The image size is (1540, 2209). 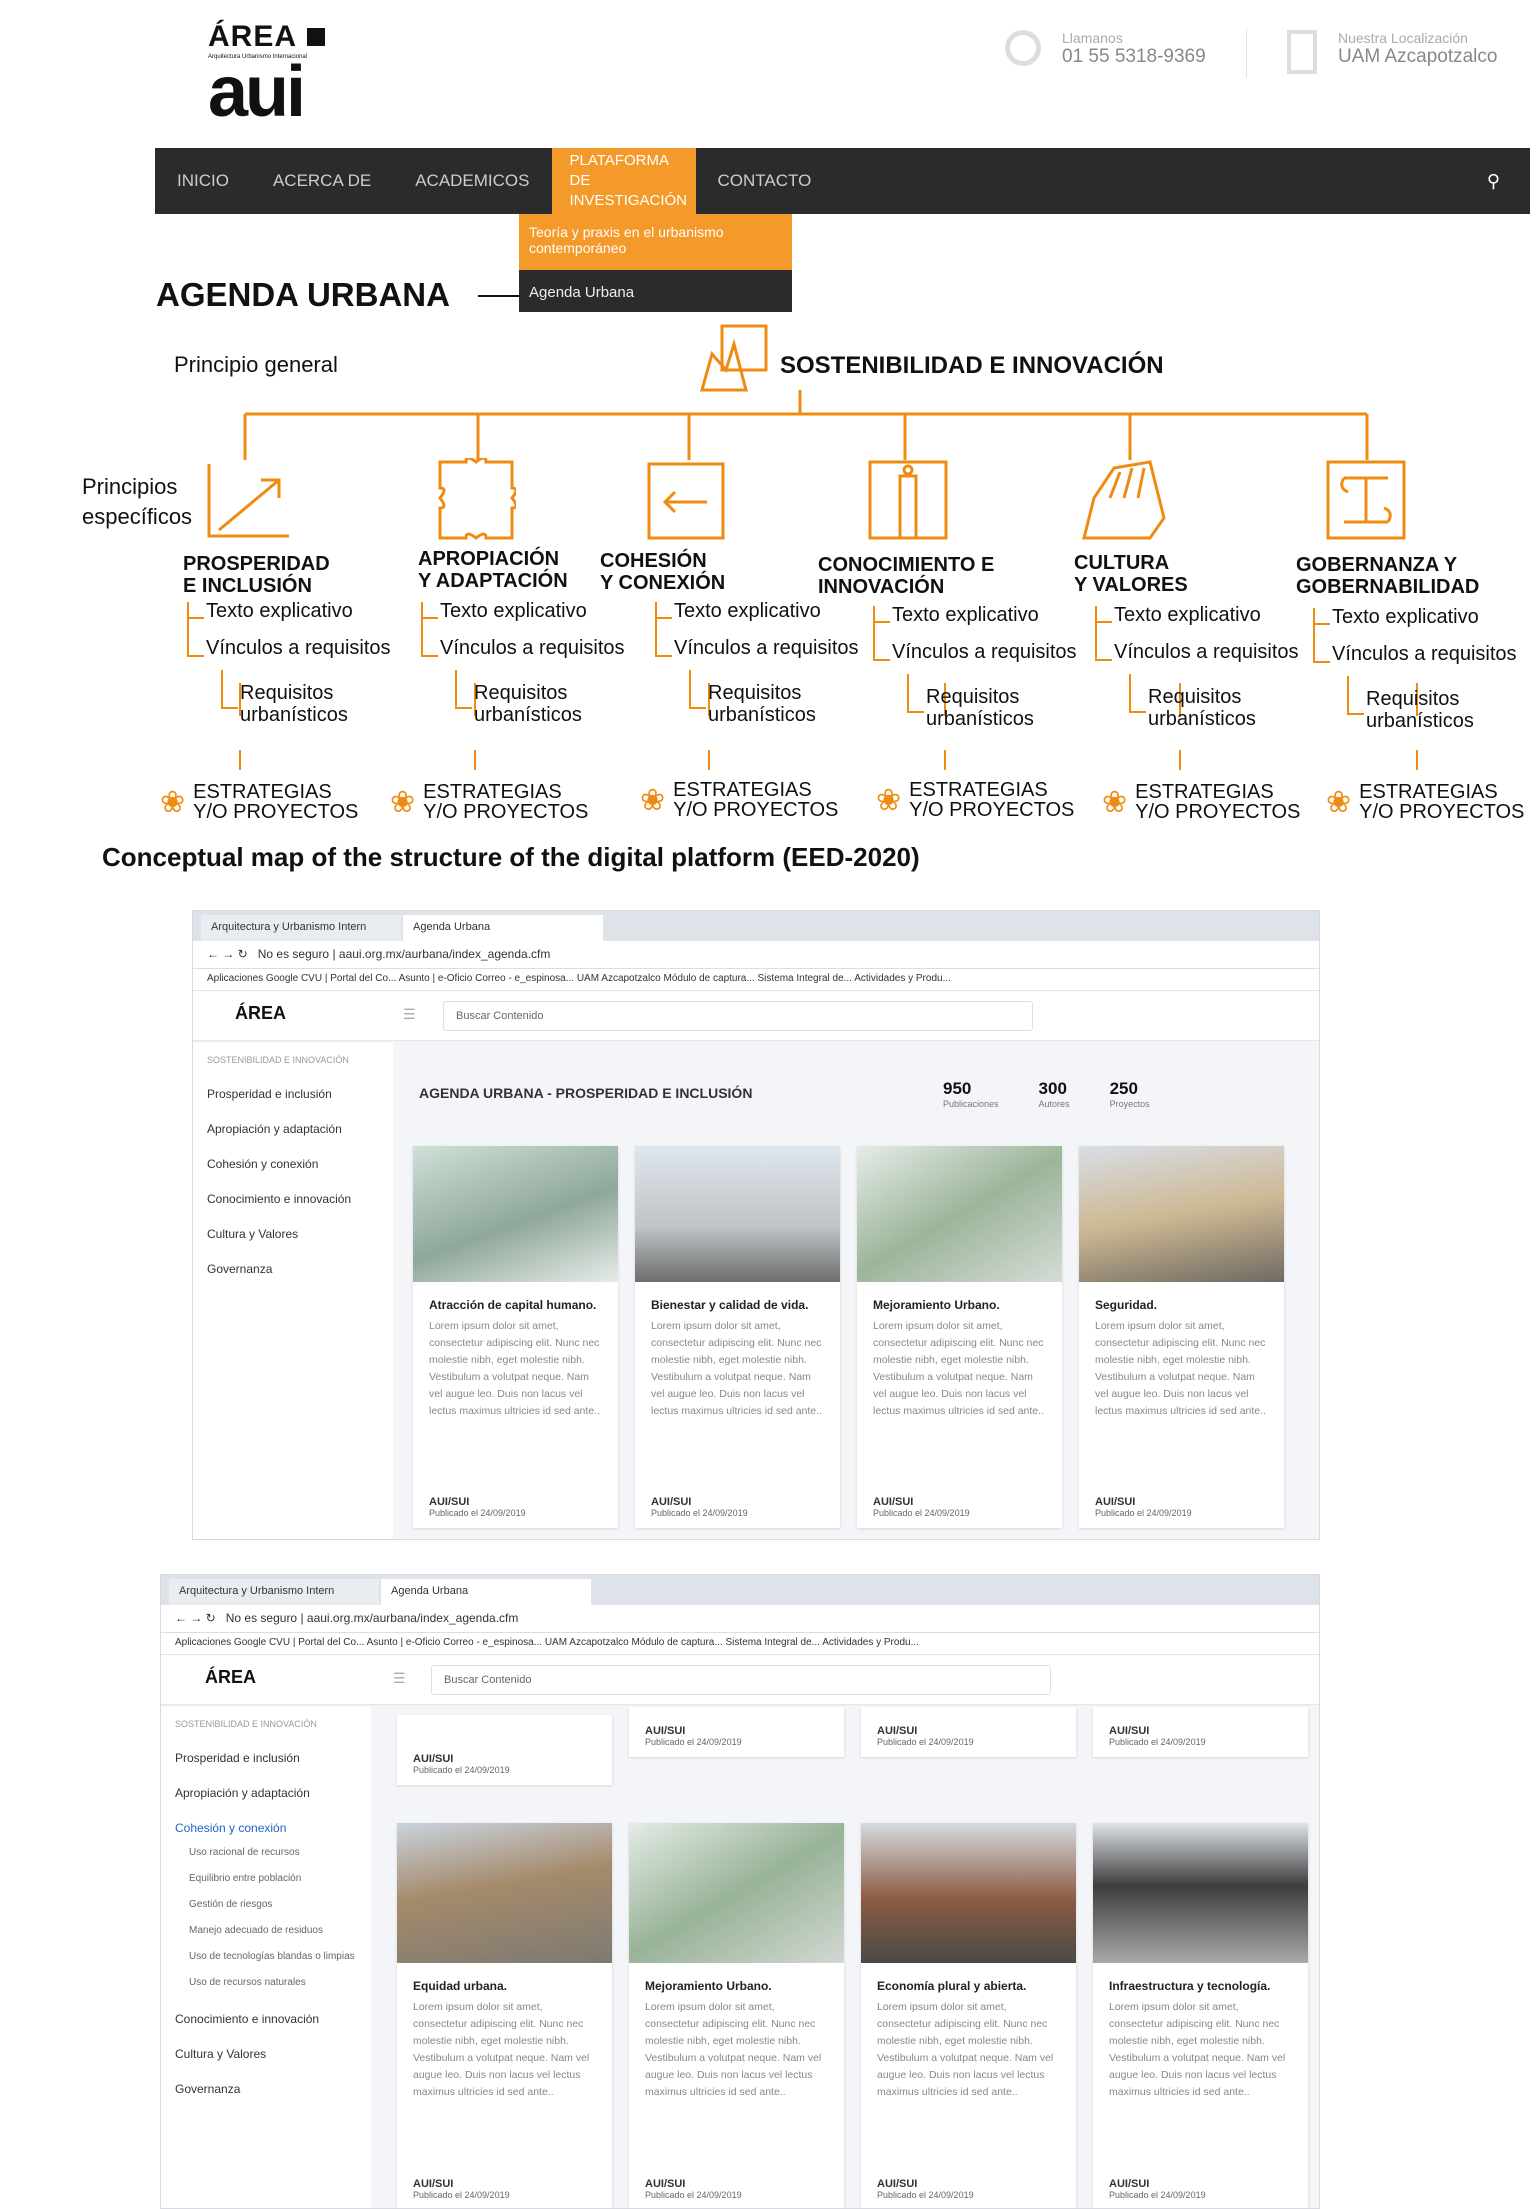 What do you see at coordinates (316, 37) in the screenshot?
I see `logo-square` at bounding box center [316, 37].